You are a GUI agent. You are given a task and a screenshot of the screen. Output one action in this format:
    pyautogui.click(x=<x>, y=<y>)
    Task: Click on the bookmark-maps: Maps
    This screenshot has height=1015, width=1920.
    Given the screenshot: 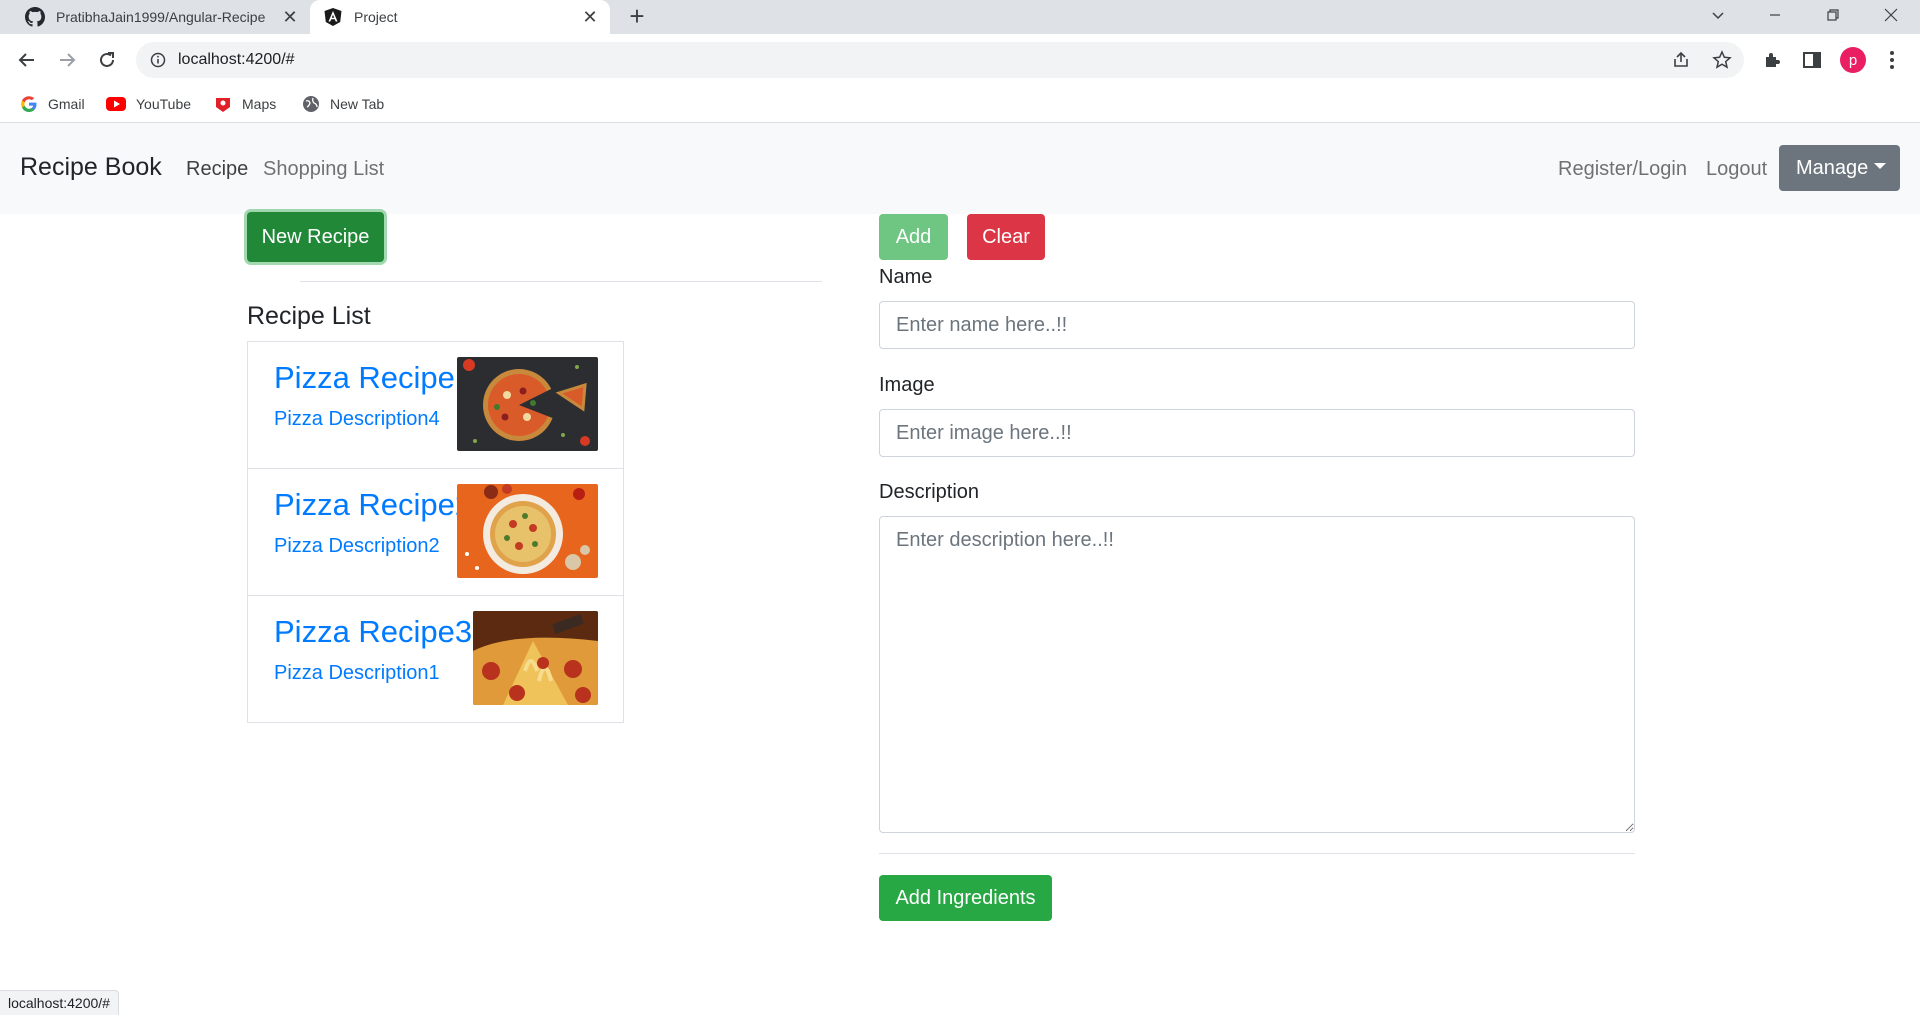 What is the action you would take?
    pyautogui.click(x=245, y=104)
    